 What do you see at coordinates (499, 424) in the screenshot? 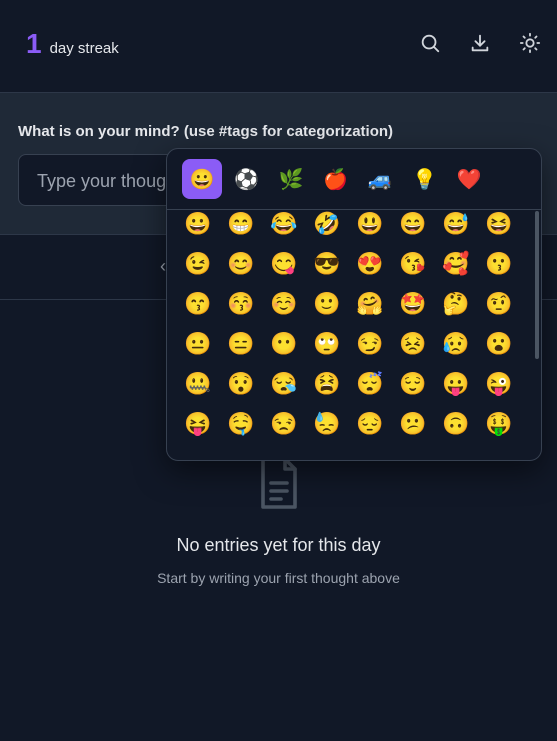
I see `emoji-option: 🤑` at bounding box center [499, 424].